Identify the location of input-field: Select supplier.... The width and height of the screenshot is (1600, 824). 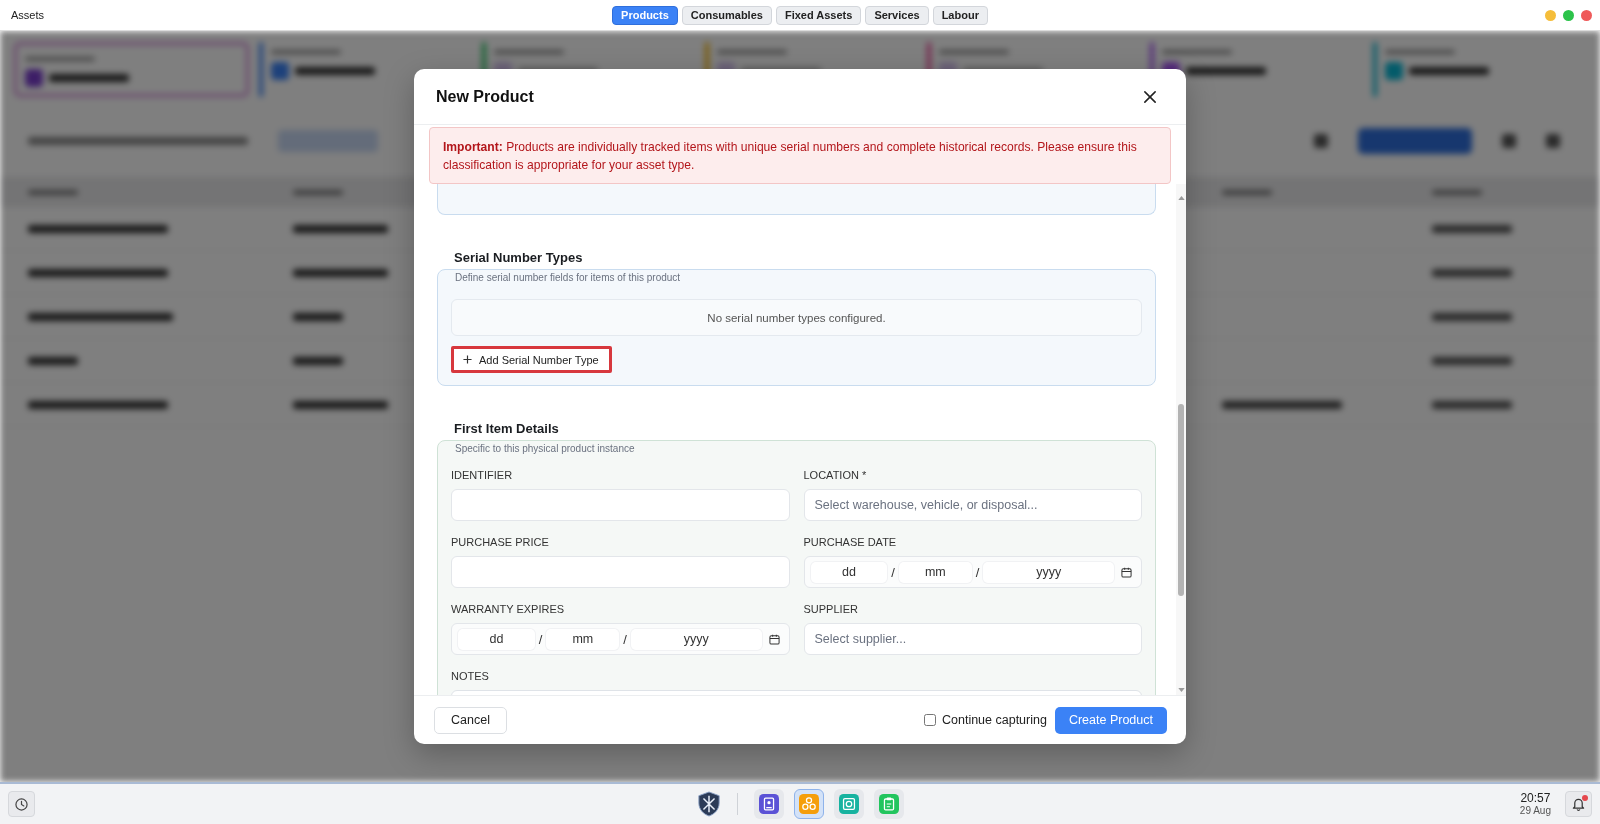
(972, 639).